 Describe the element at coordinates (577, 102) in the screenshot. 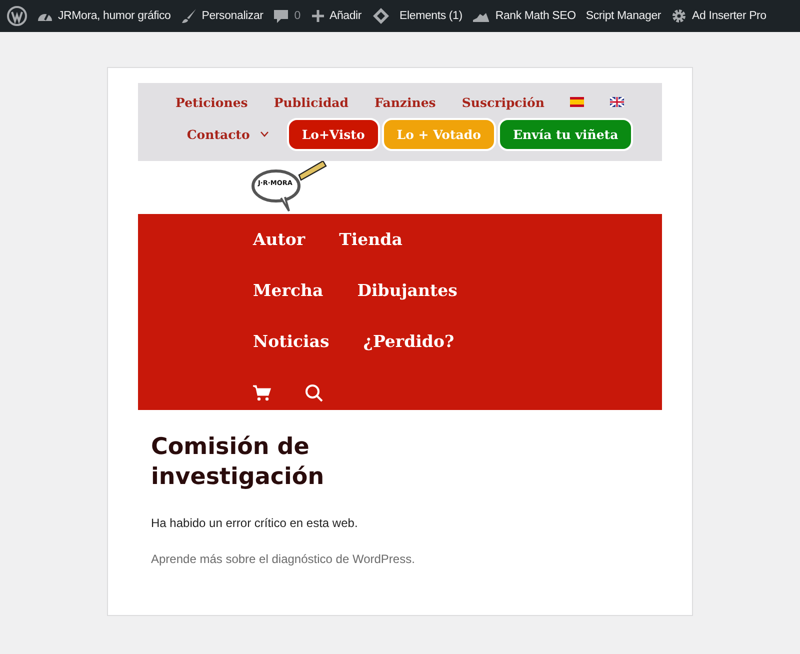

I see `spain-flag-icon` at that location.